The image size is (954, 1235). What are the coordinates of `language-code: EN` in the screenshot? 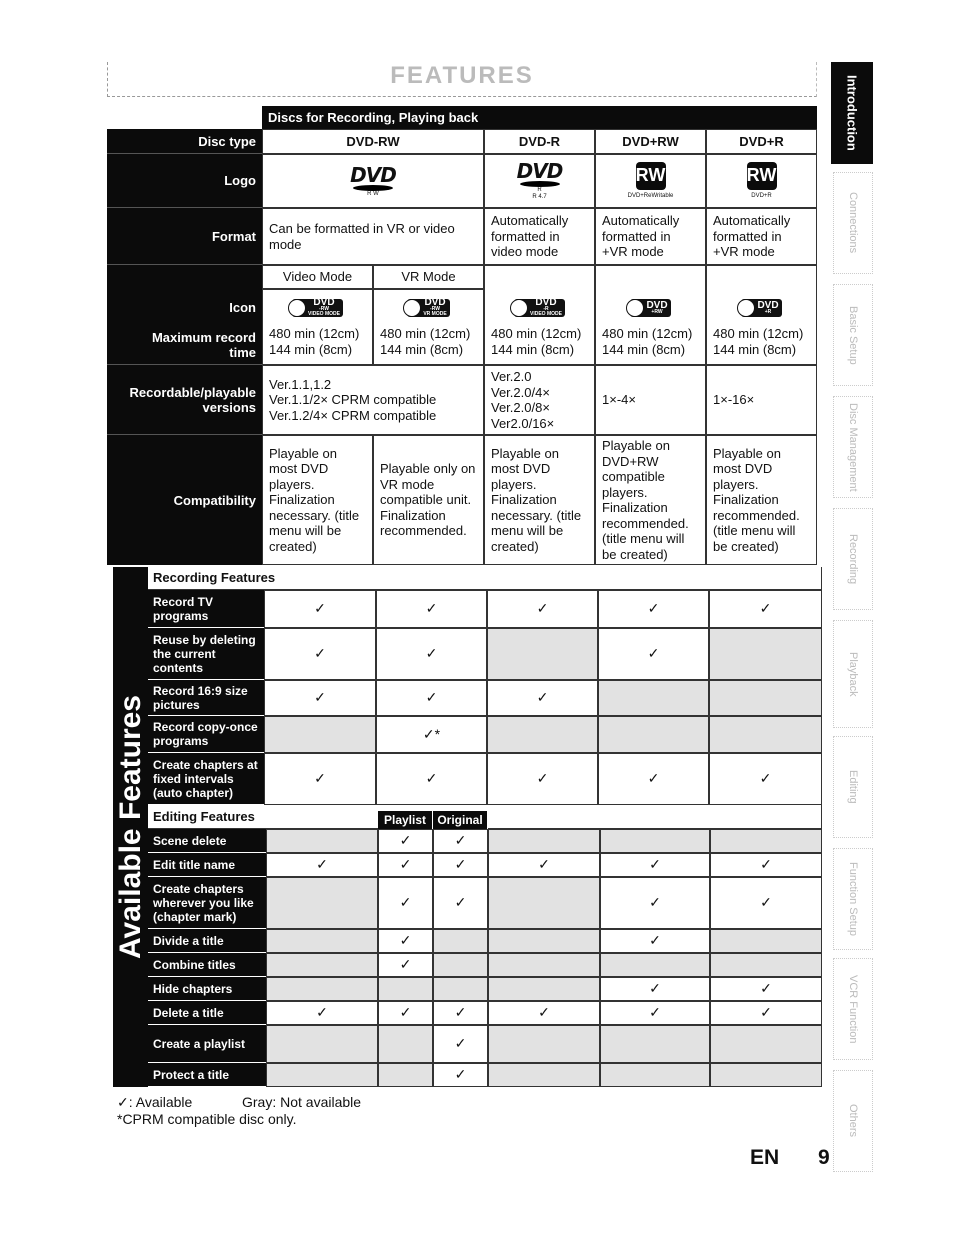 It's located at (765, 1157).